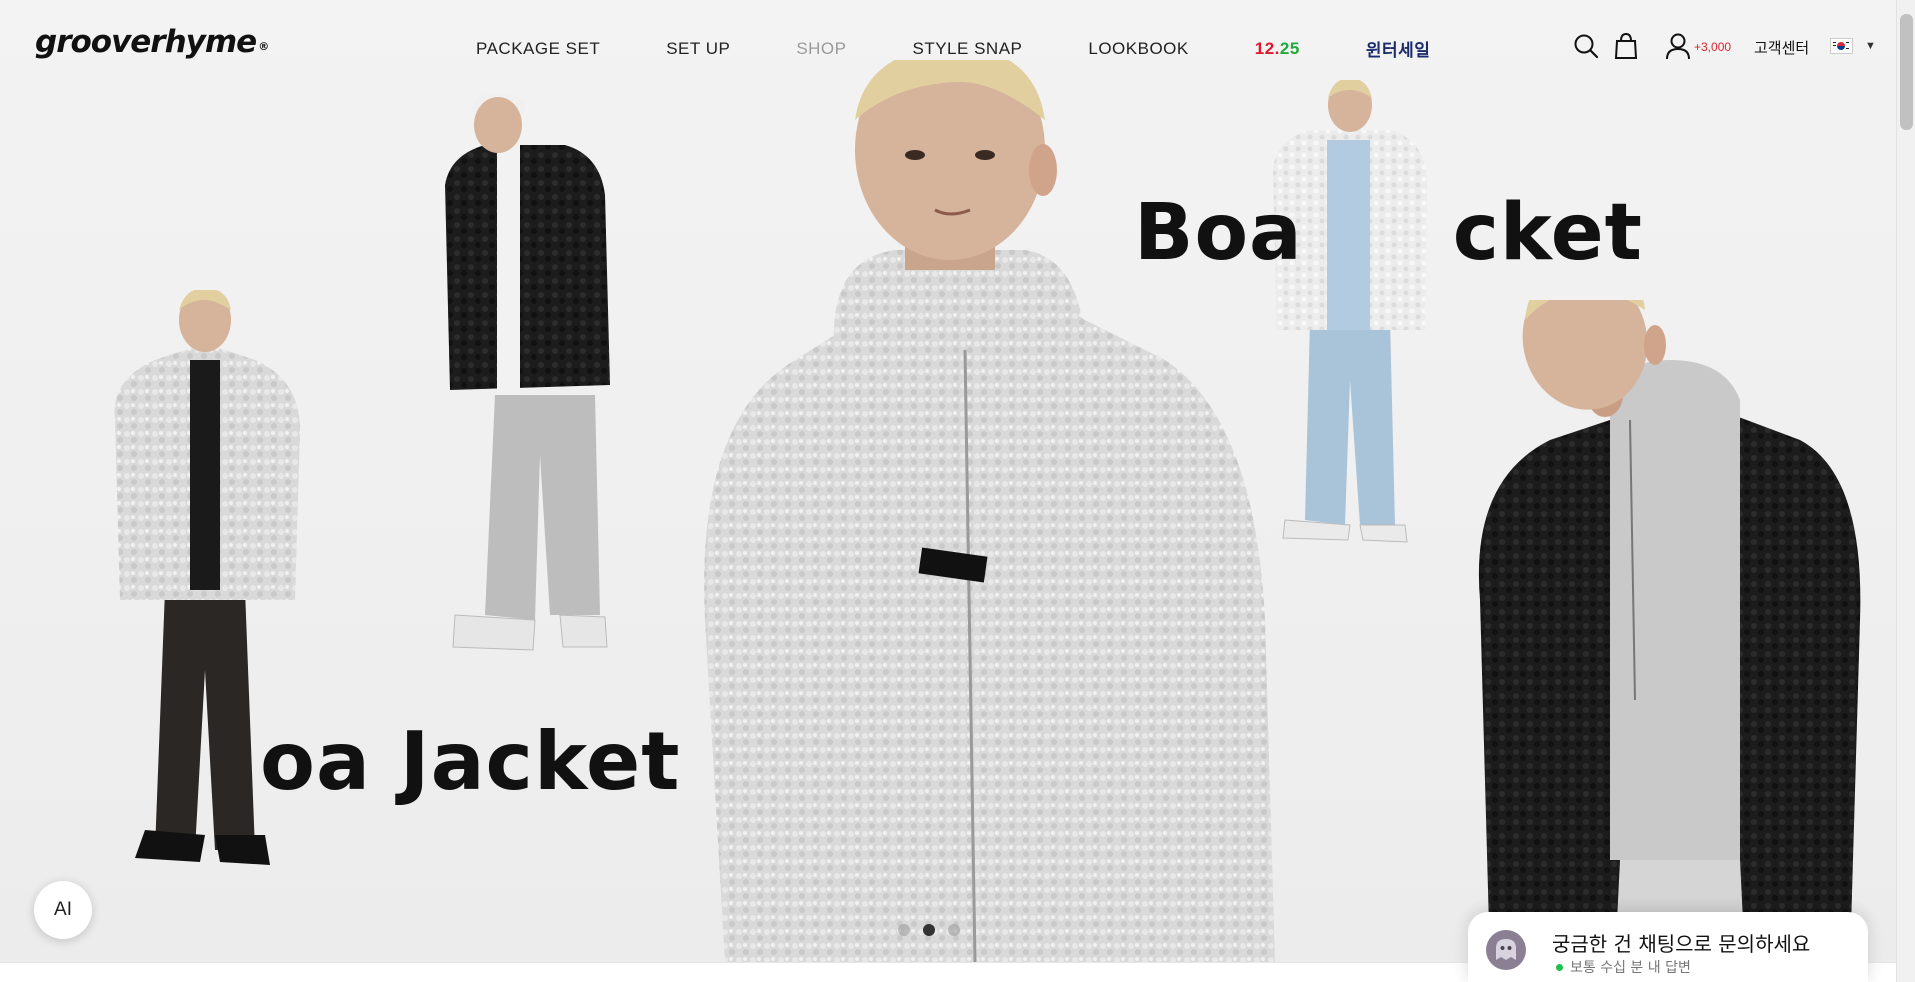 Image resolution: width=1915 pixels, height=982 pixels. Describe the element at coordinates (1630, 968) in the screenshot. I see `chat-subtitle-text: 보통 수십 분 내 답변` at that location.